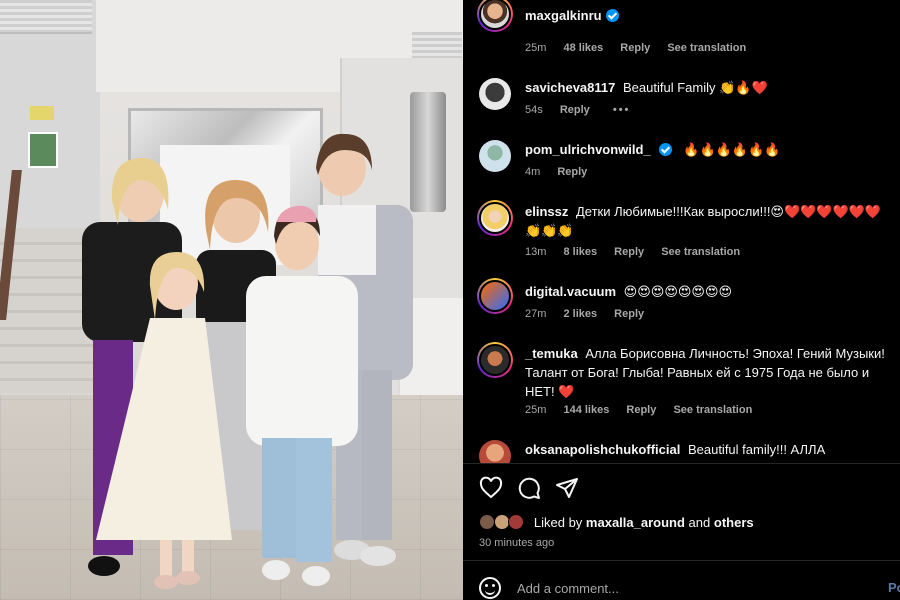 The image size is (900, 600). I want to click on liked-by: Liked by maxalla_around and others, so click(616, 522).